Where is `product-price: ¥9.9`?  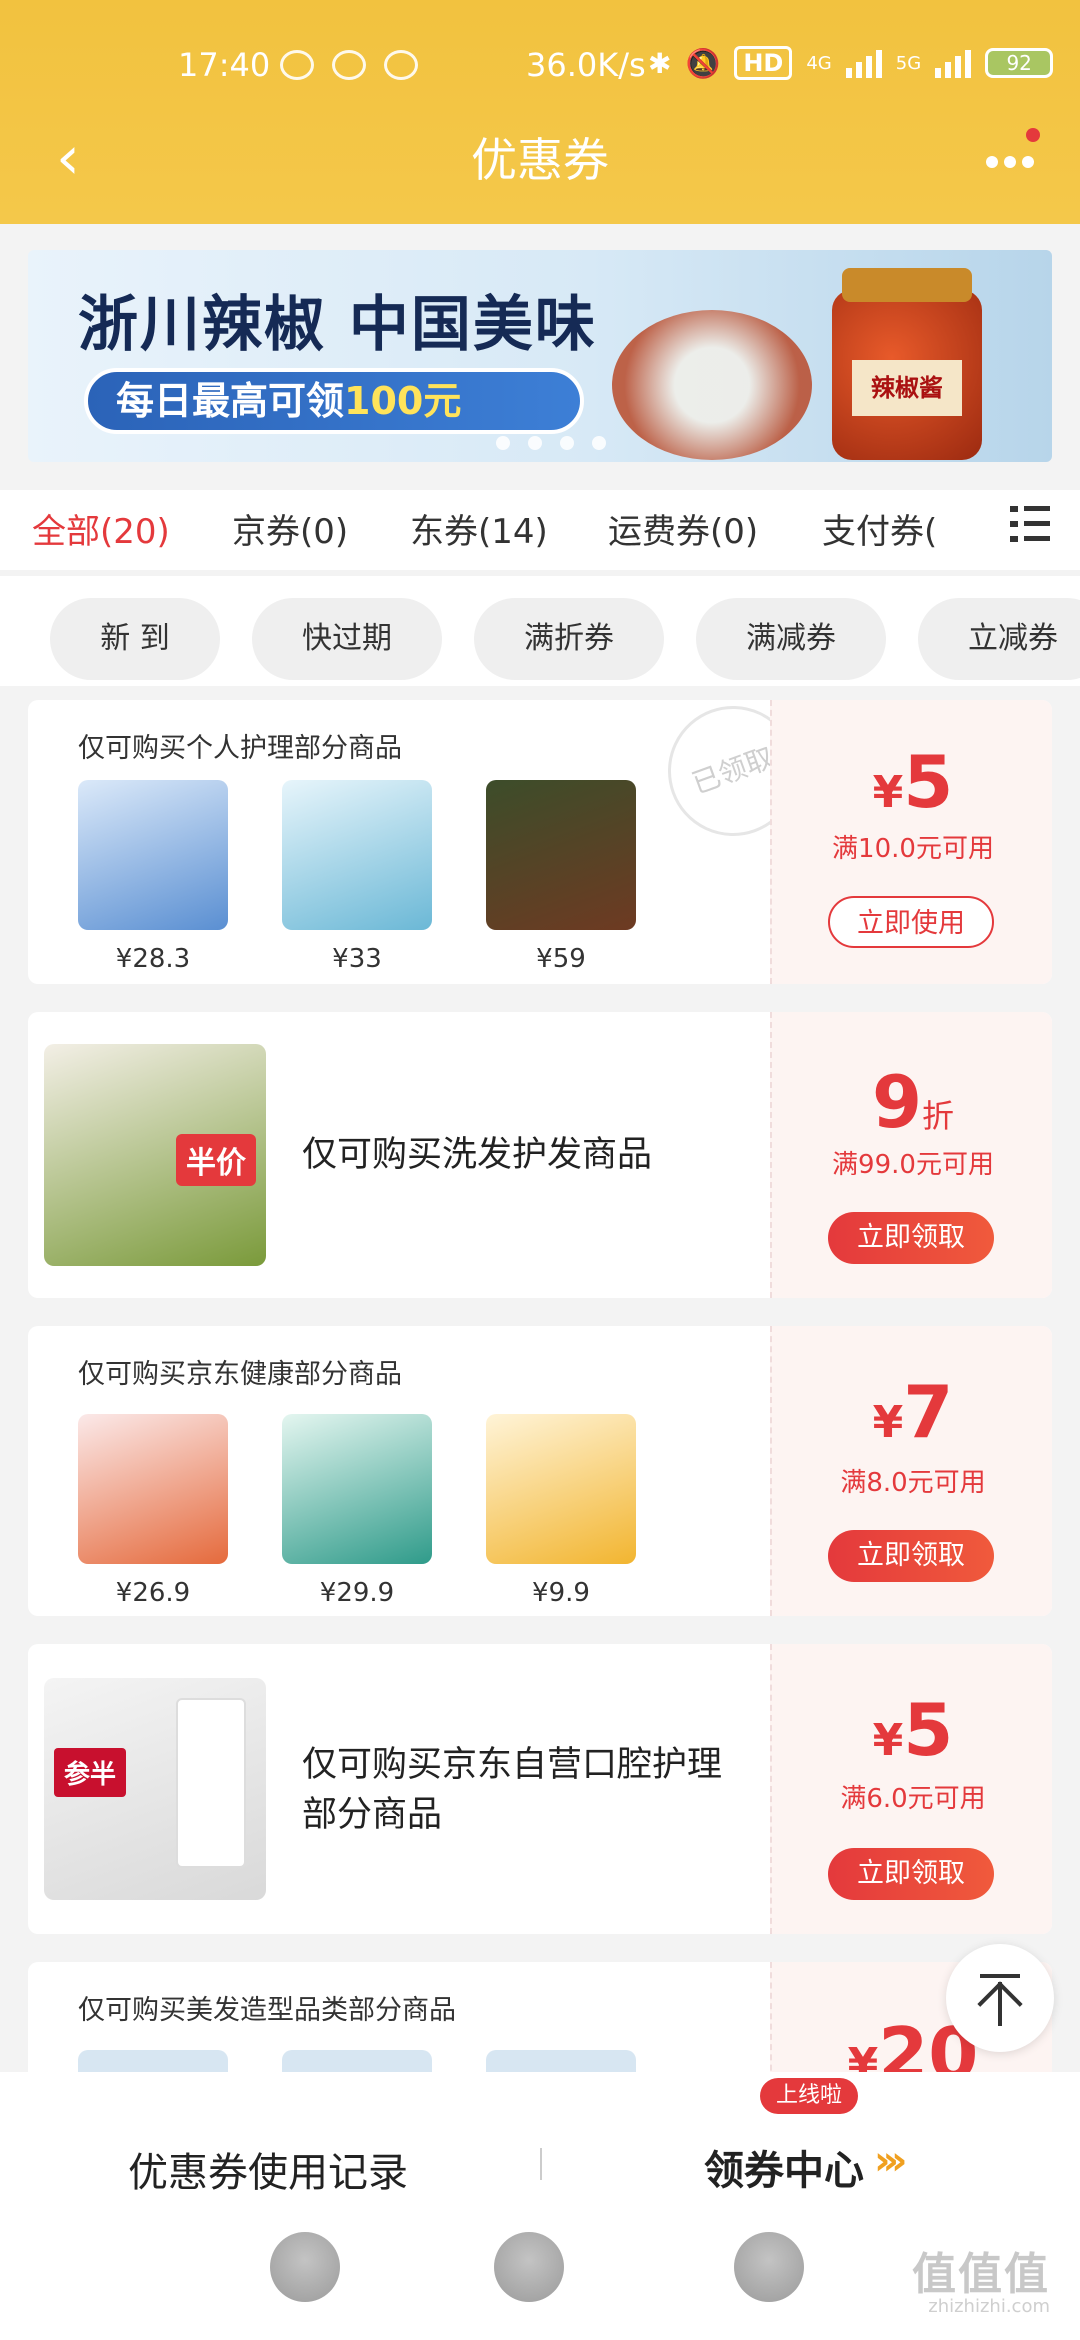
product-price: ¥9.9 is located at coordinates (561, 1593).